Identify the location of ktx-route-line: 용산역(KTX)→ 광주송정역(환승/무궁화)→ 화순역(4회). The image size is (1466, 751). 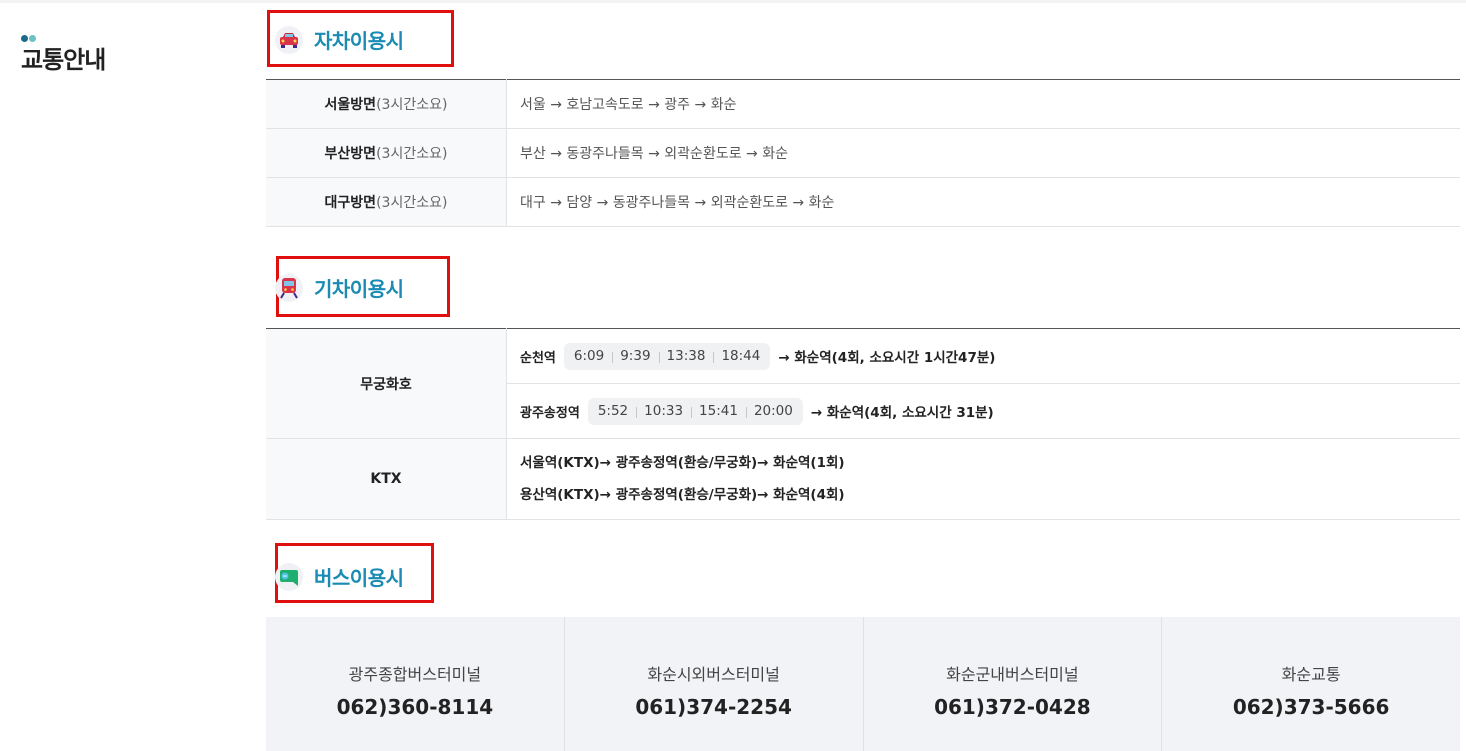
(682, 495).